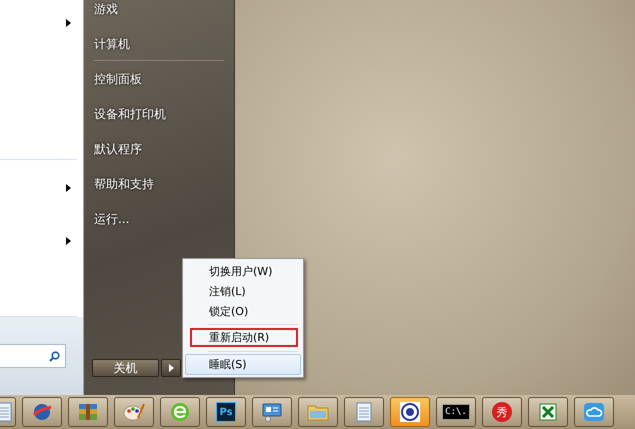  I want to click on archive-icon, so click(88, 412).